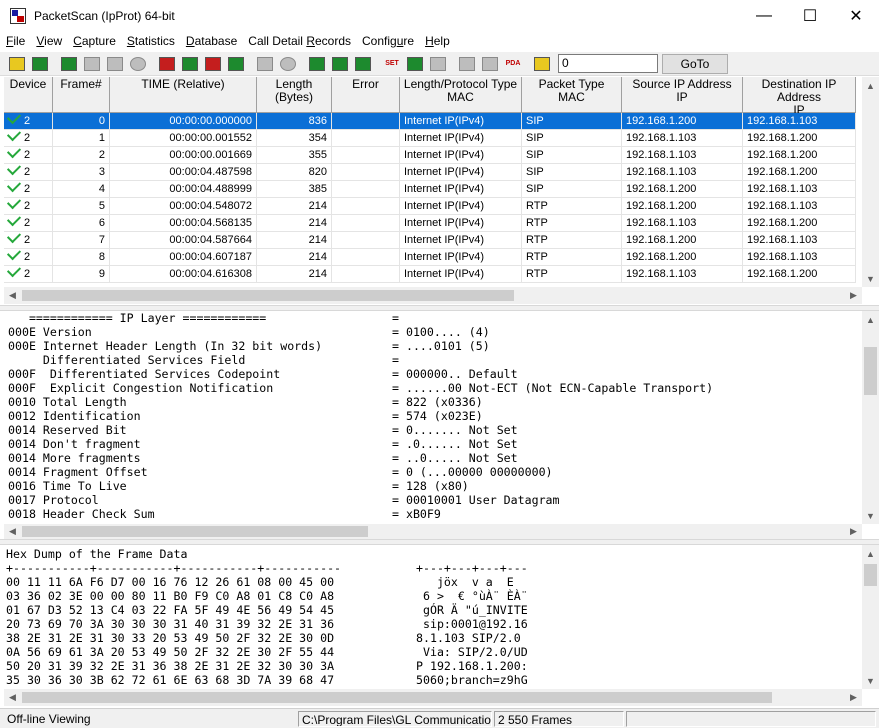 This screenshot has width=879, height=728. Describe the element at coordinates (126, 360) in the screenshot. I see `decode-field-label: Differentiated Services Field` at that location.